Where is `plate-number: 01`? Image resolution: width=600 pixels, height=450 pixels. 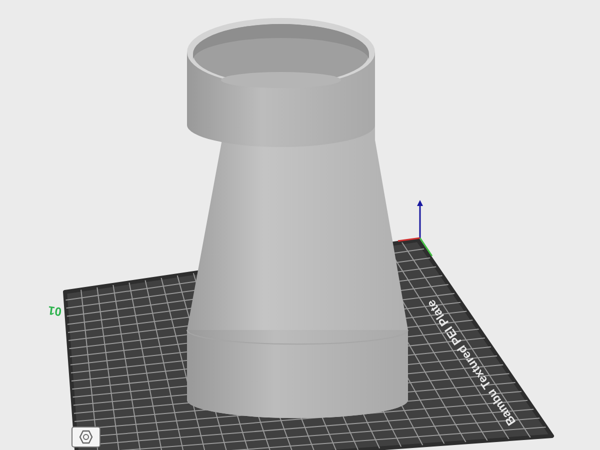
plate-number: 01 is located at coordinates (54, 311).